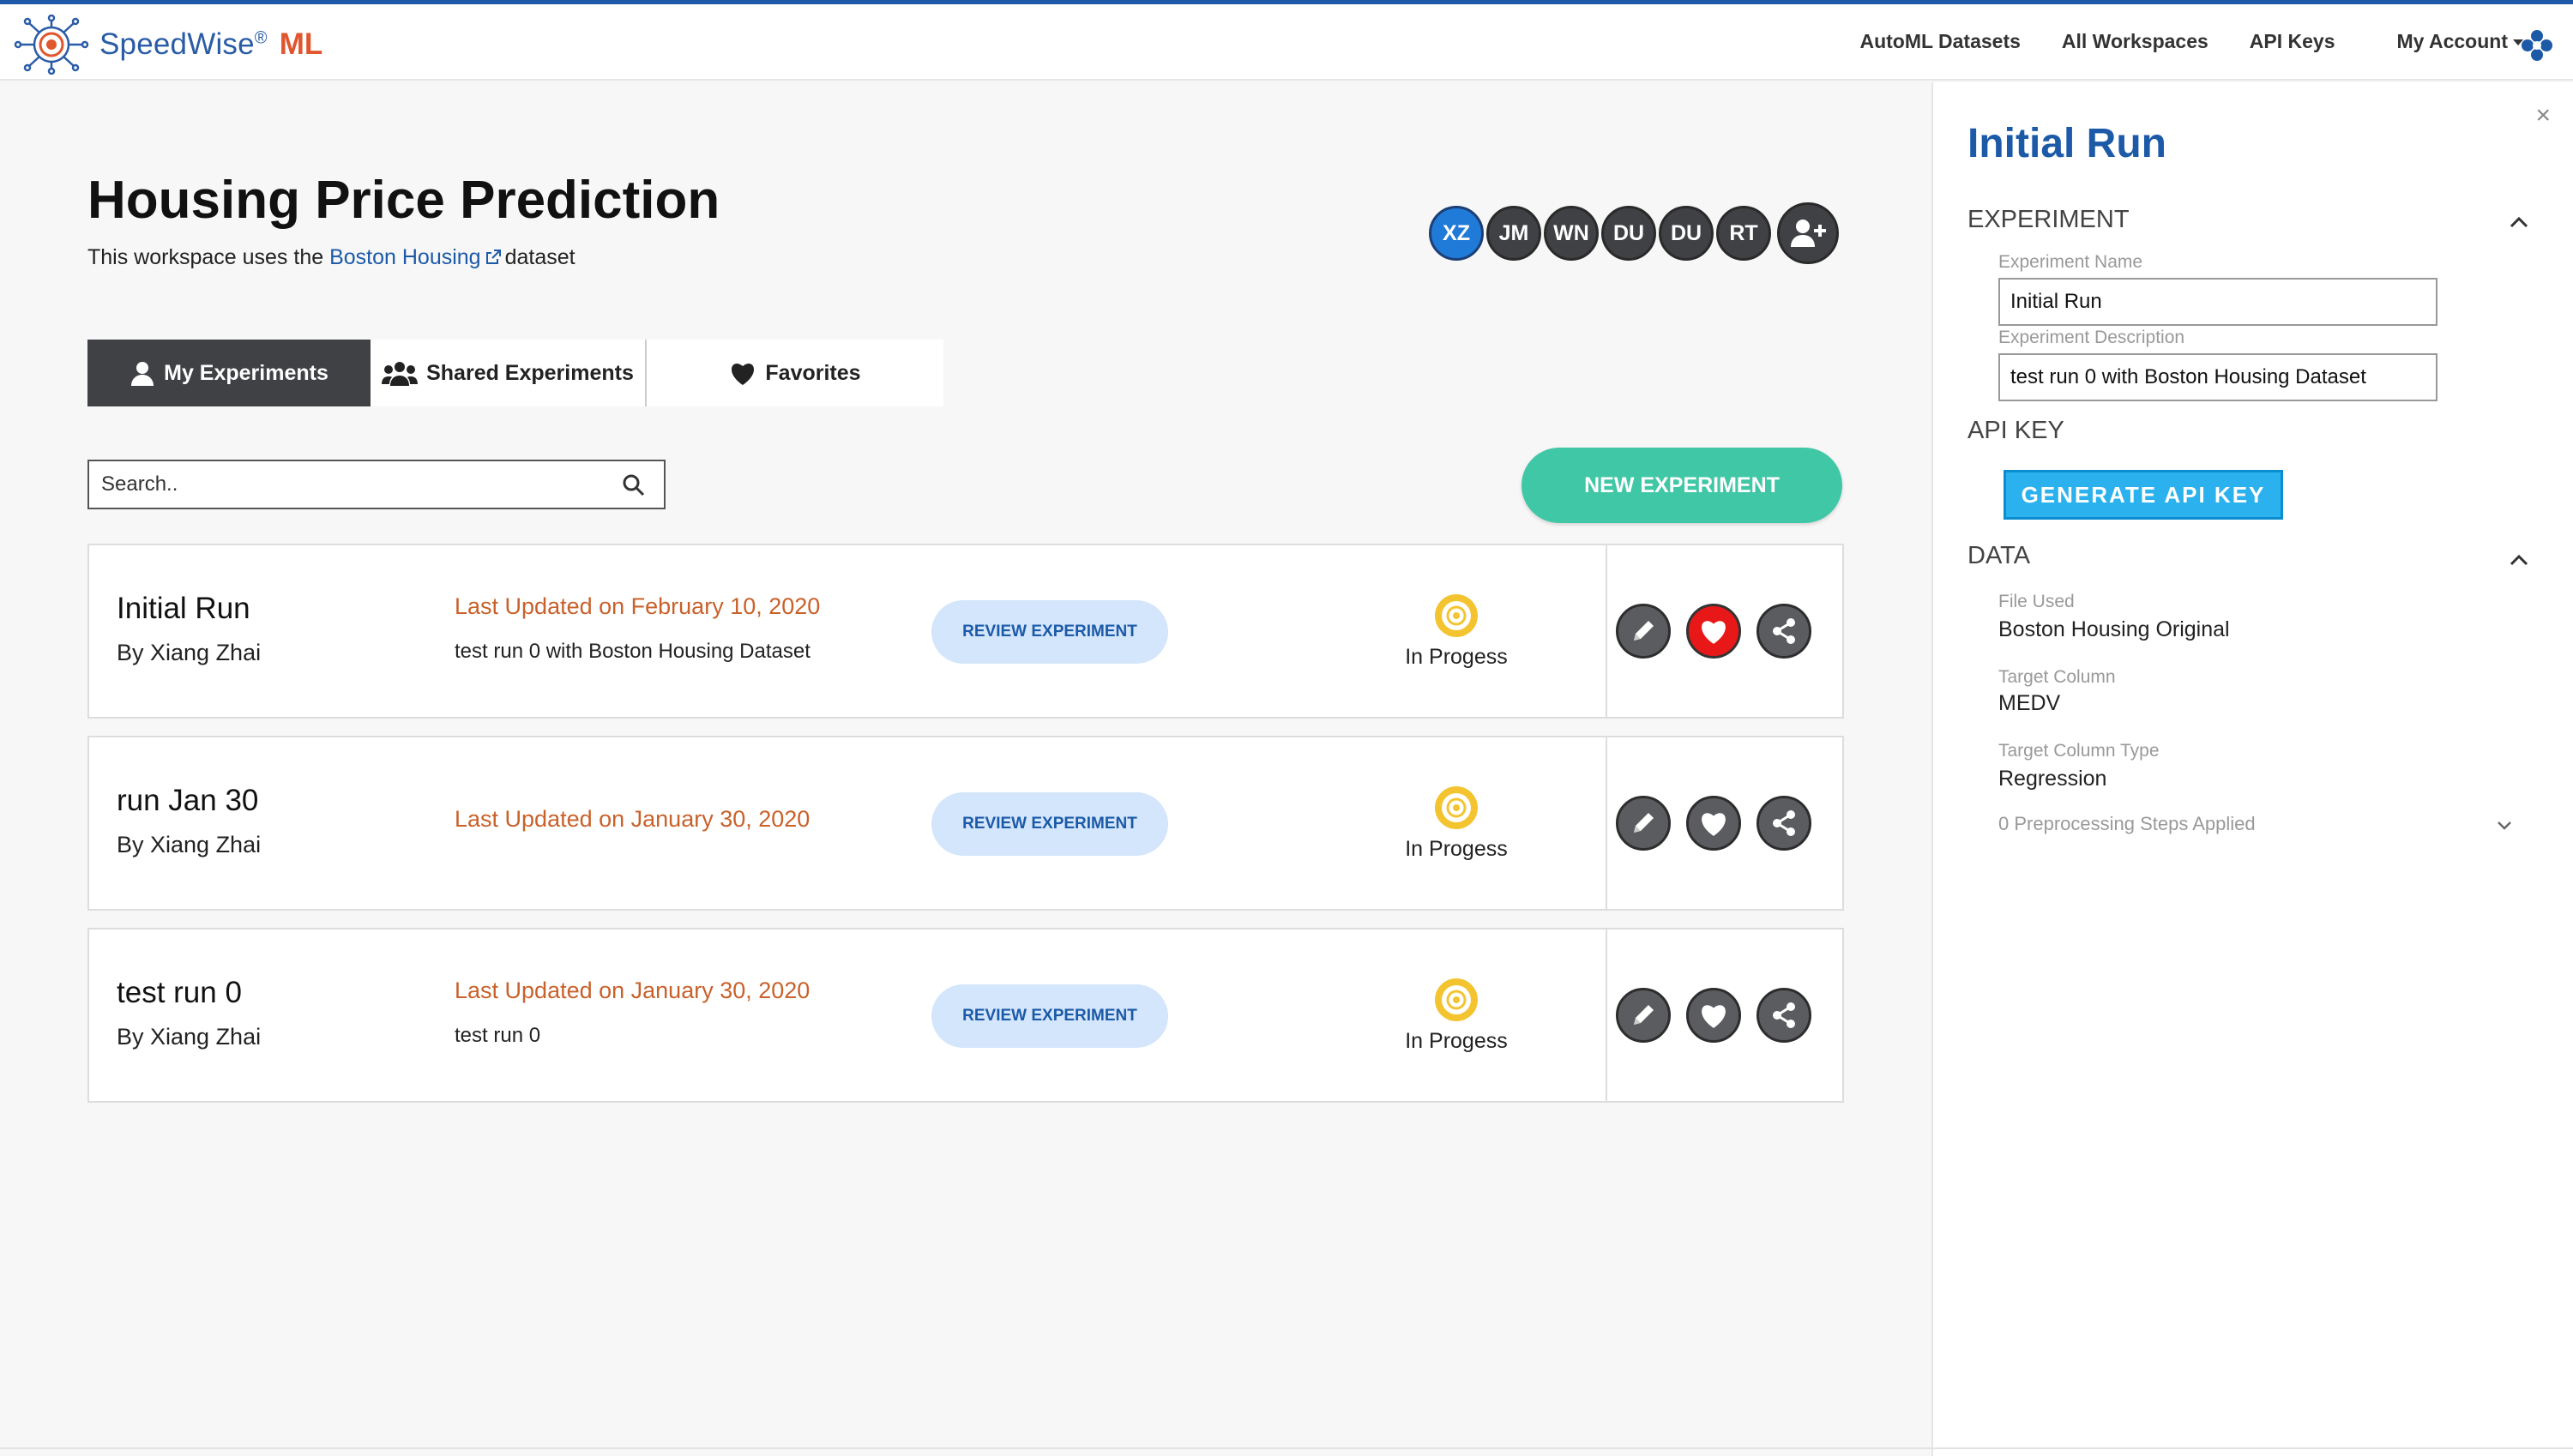 The width and height of the screenshot is (2573, 1456). What do you see at coordinates (2079, 751) in the screenshot?
I see `target-column-type-label: Target Column Type` at bounding box center [2079, 751].